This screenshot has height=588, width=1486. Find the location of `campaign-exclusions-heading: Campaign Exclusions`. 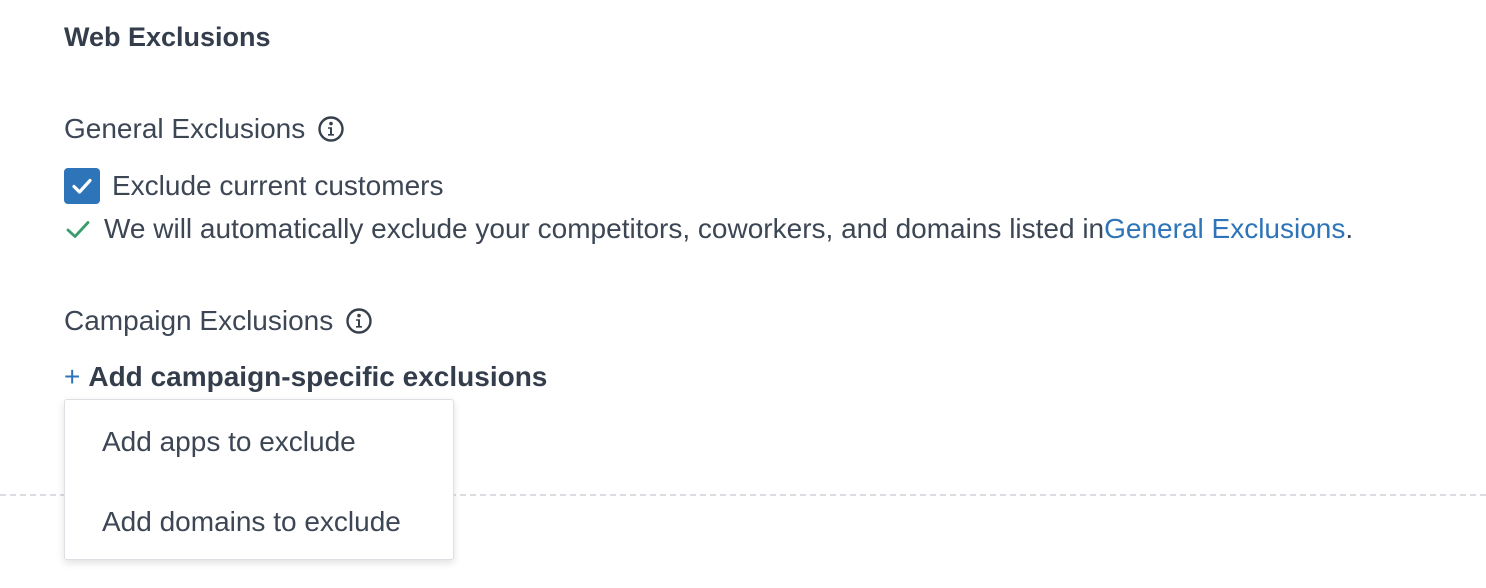

campaign-exclusions-heading: Campaign Exclusions is located at coordinates (218, 321).